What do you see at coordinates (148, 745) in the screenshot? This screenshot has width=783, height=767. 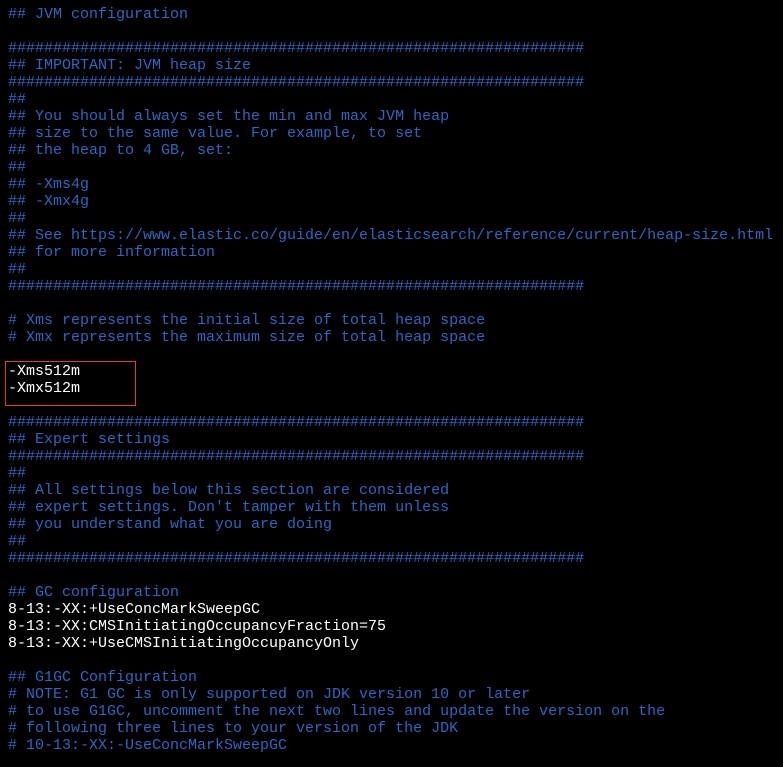 I see `comment-line: # 10-13:-XX:-UseConcMarkSweepGC` at bounding box center [148, 745].